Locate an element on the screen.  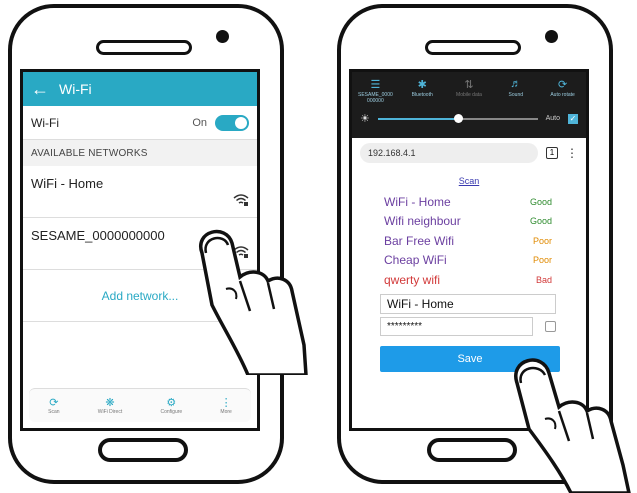
browser-toolbar: 192.168.4.1 1 ⋮ is located at coordinates (469, 153).